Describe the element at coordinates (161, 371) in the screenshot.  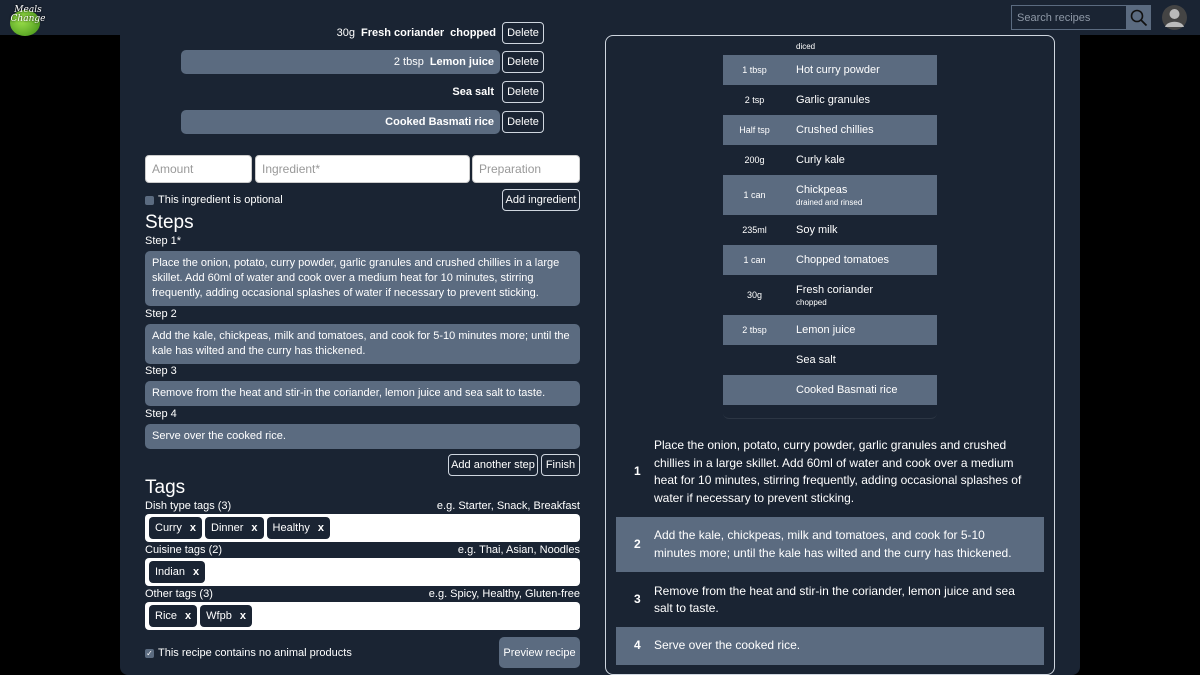
I see `step-label: Step 3` at that location.